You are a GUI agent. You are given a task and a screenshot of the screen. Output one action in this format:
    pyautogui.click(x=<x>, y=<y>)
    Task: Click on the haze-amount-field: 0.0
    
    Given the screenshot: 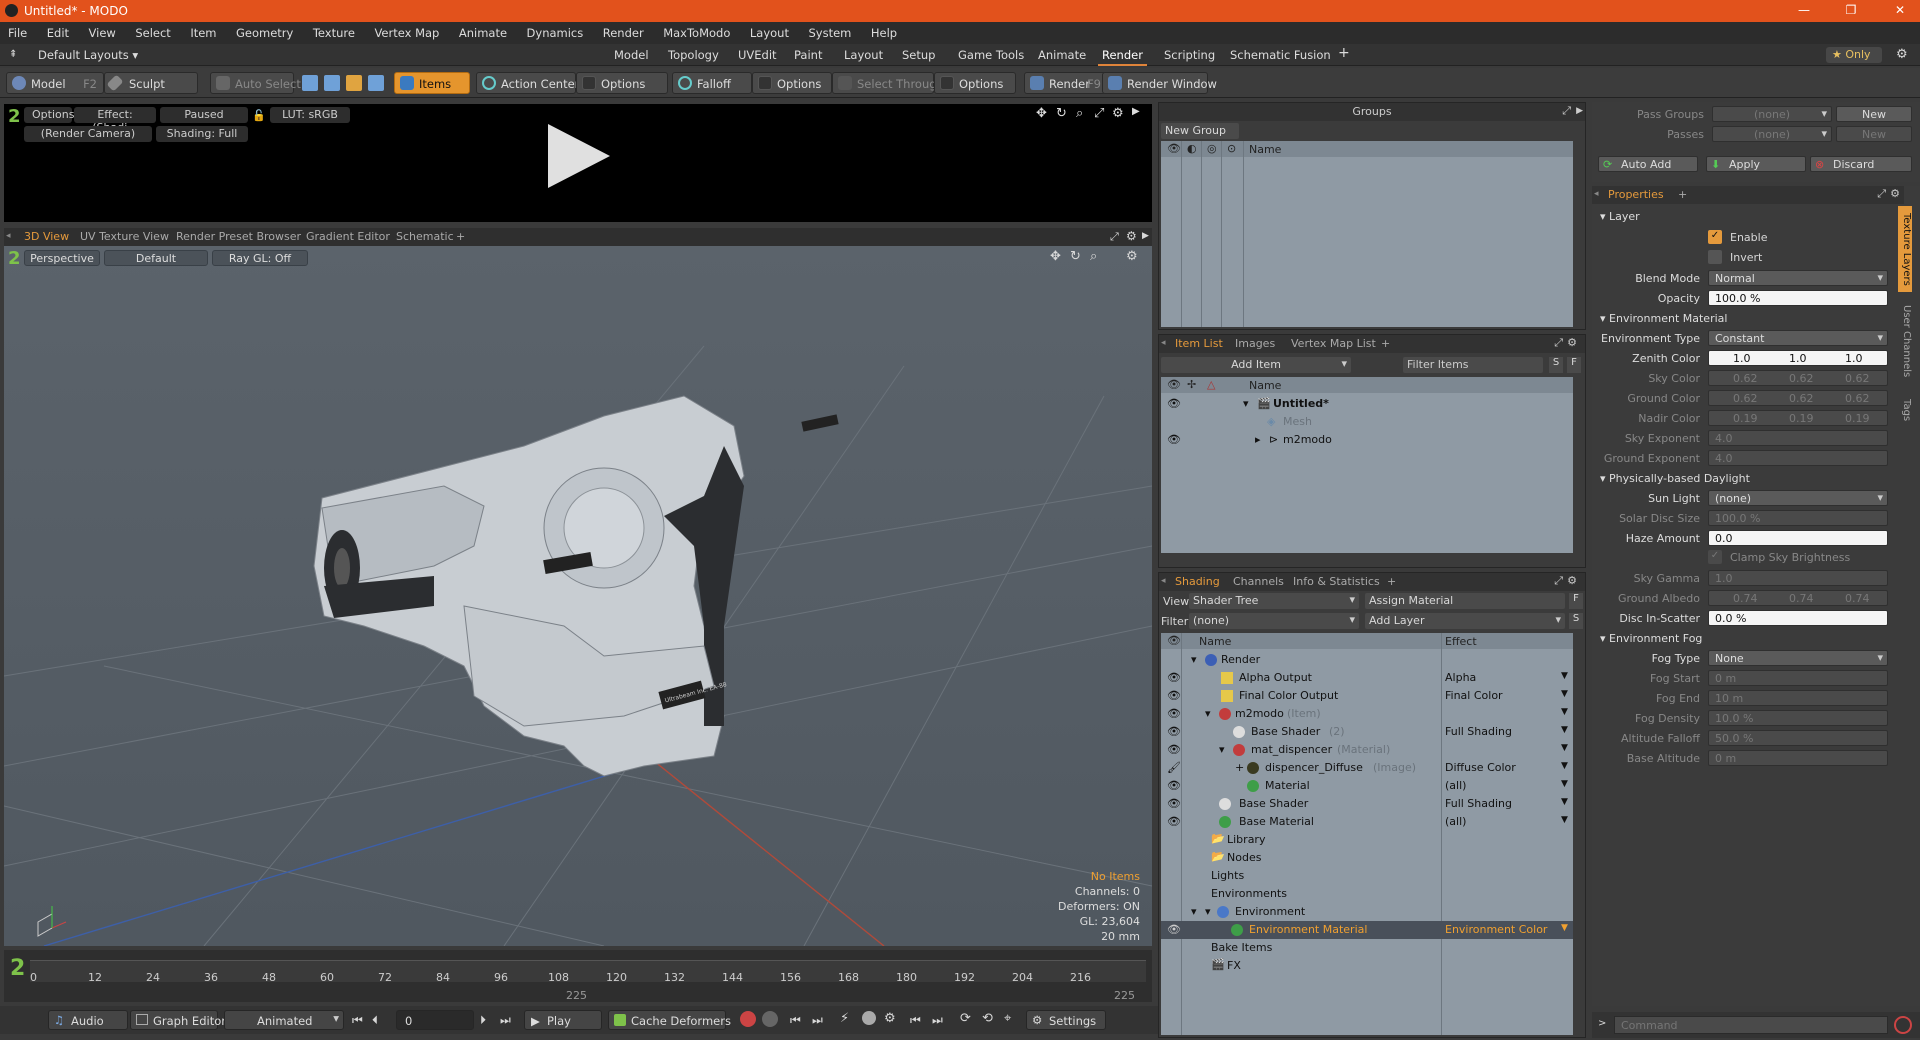 What is the action you would take?
    pyautogui.click(x=1798, y=538)
    